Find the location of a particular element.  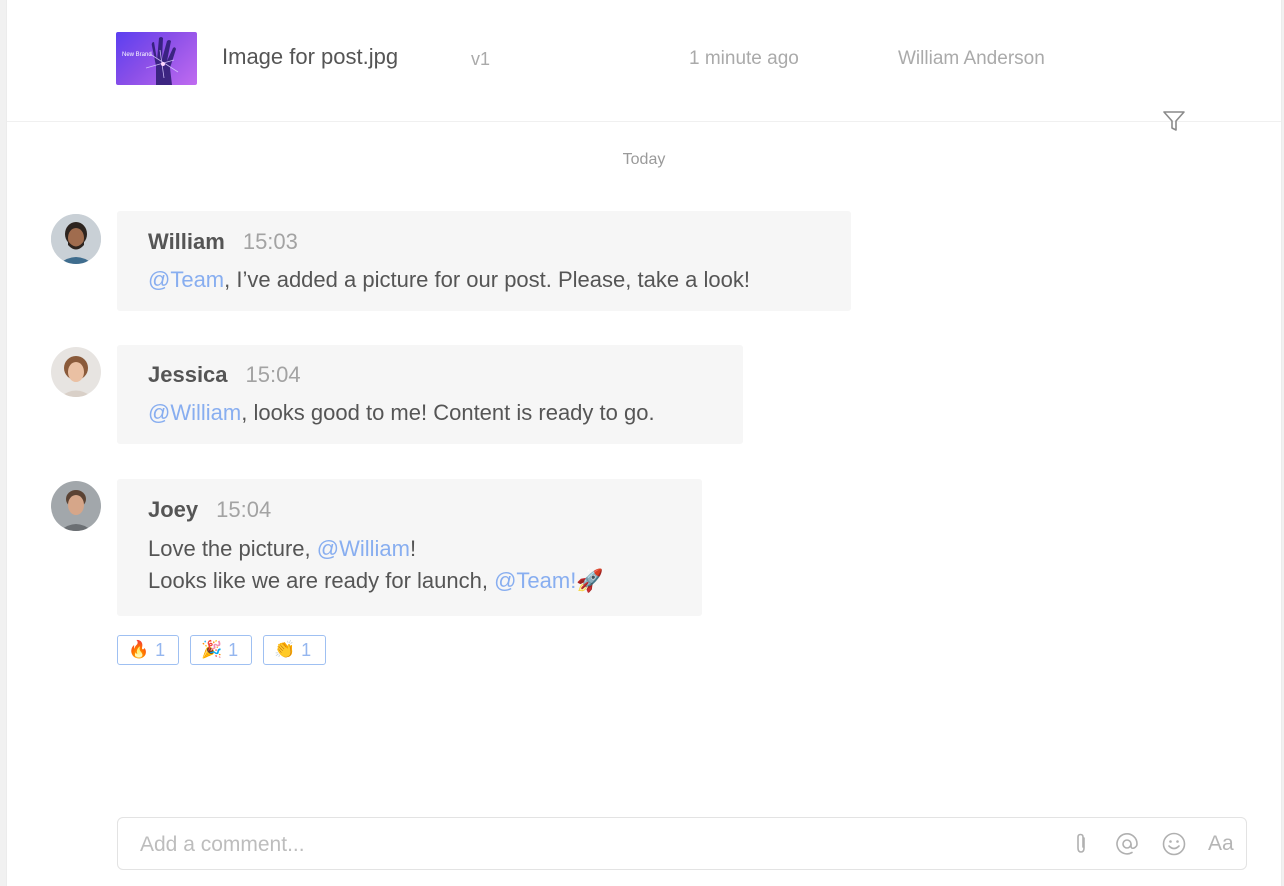

mention-link: @Team is located at coordinates (186, 279).